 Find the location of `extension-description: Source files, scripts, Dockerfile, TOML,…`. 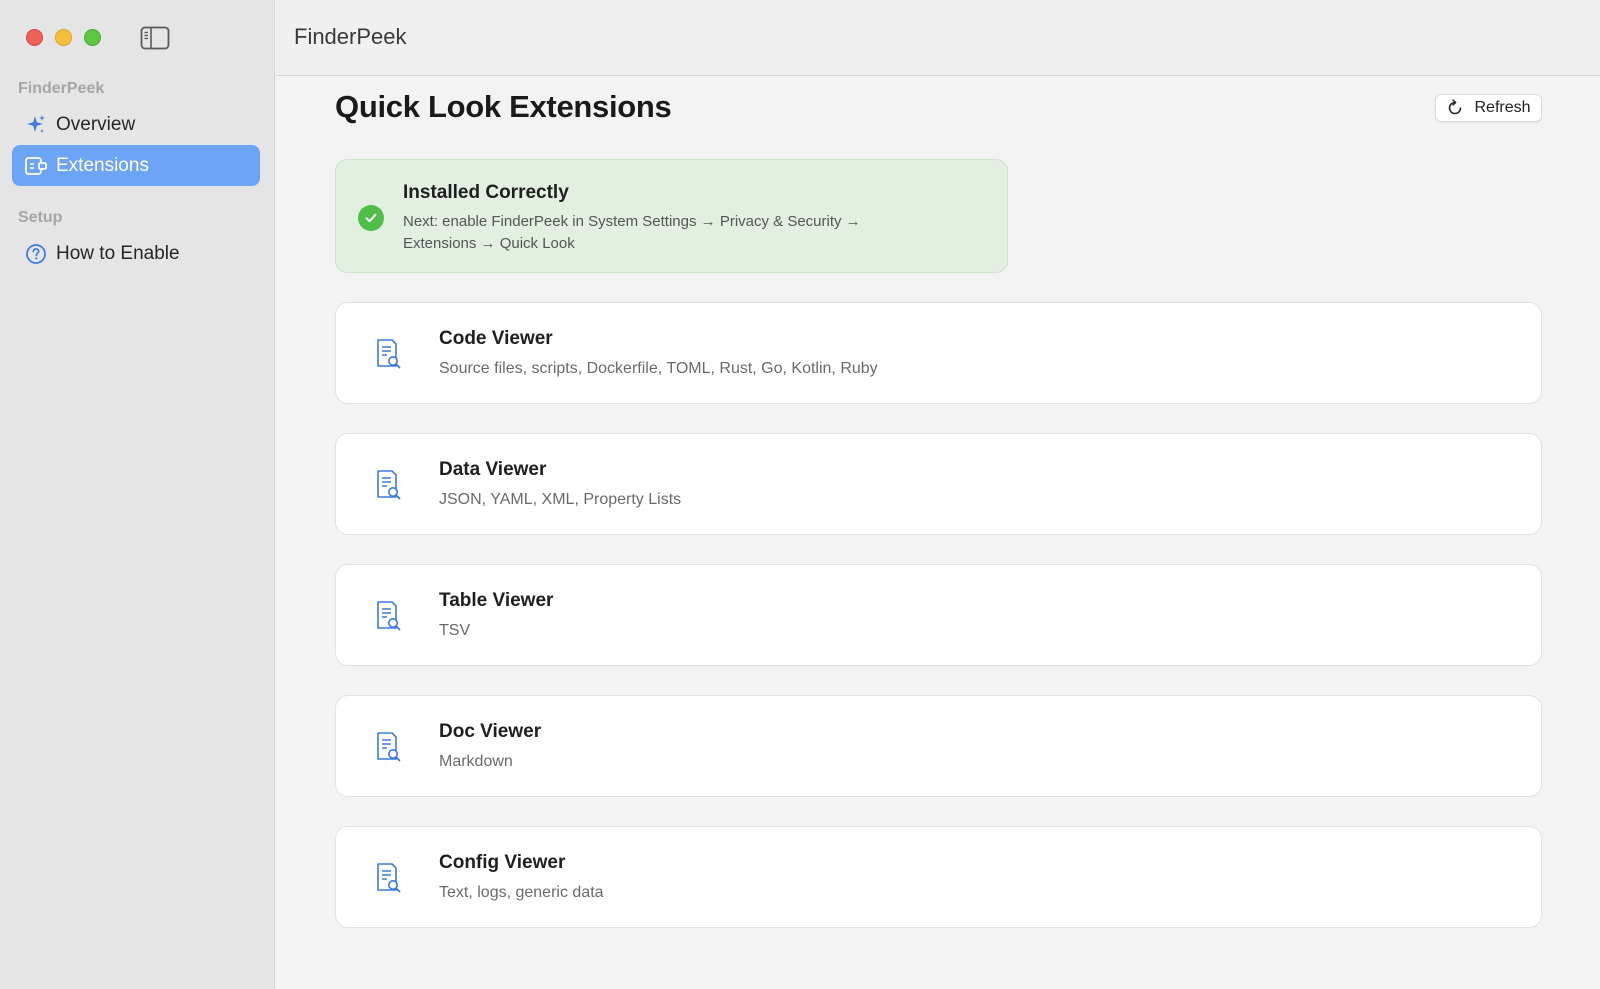

extension-description: Source files, scripts, Dockerfile, TOML,… is located at coordinates (658, 368).